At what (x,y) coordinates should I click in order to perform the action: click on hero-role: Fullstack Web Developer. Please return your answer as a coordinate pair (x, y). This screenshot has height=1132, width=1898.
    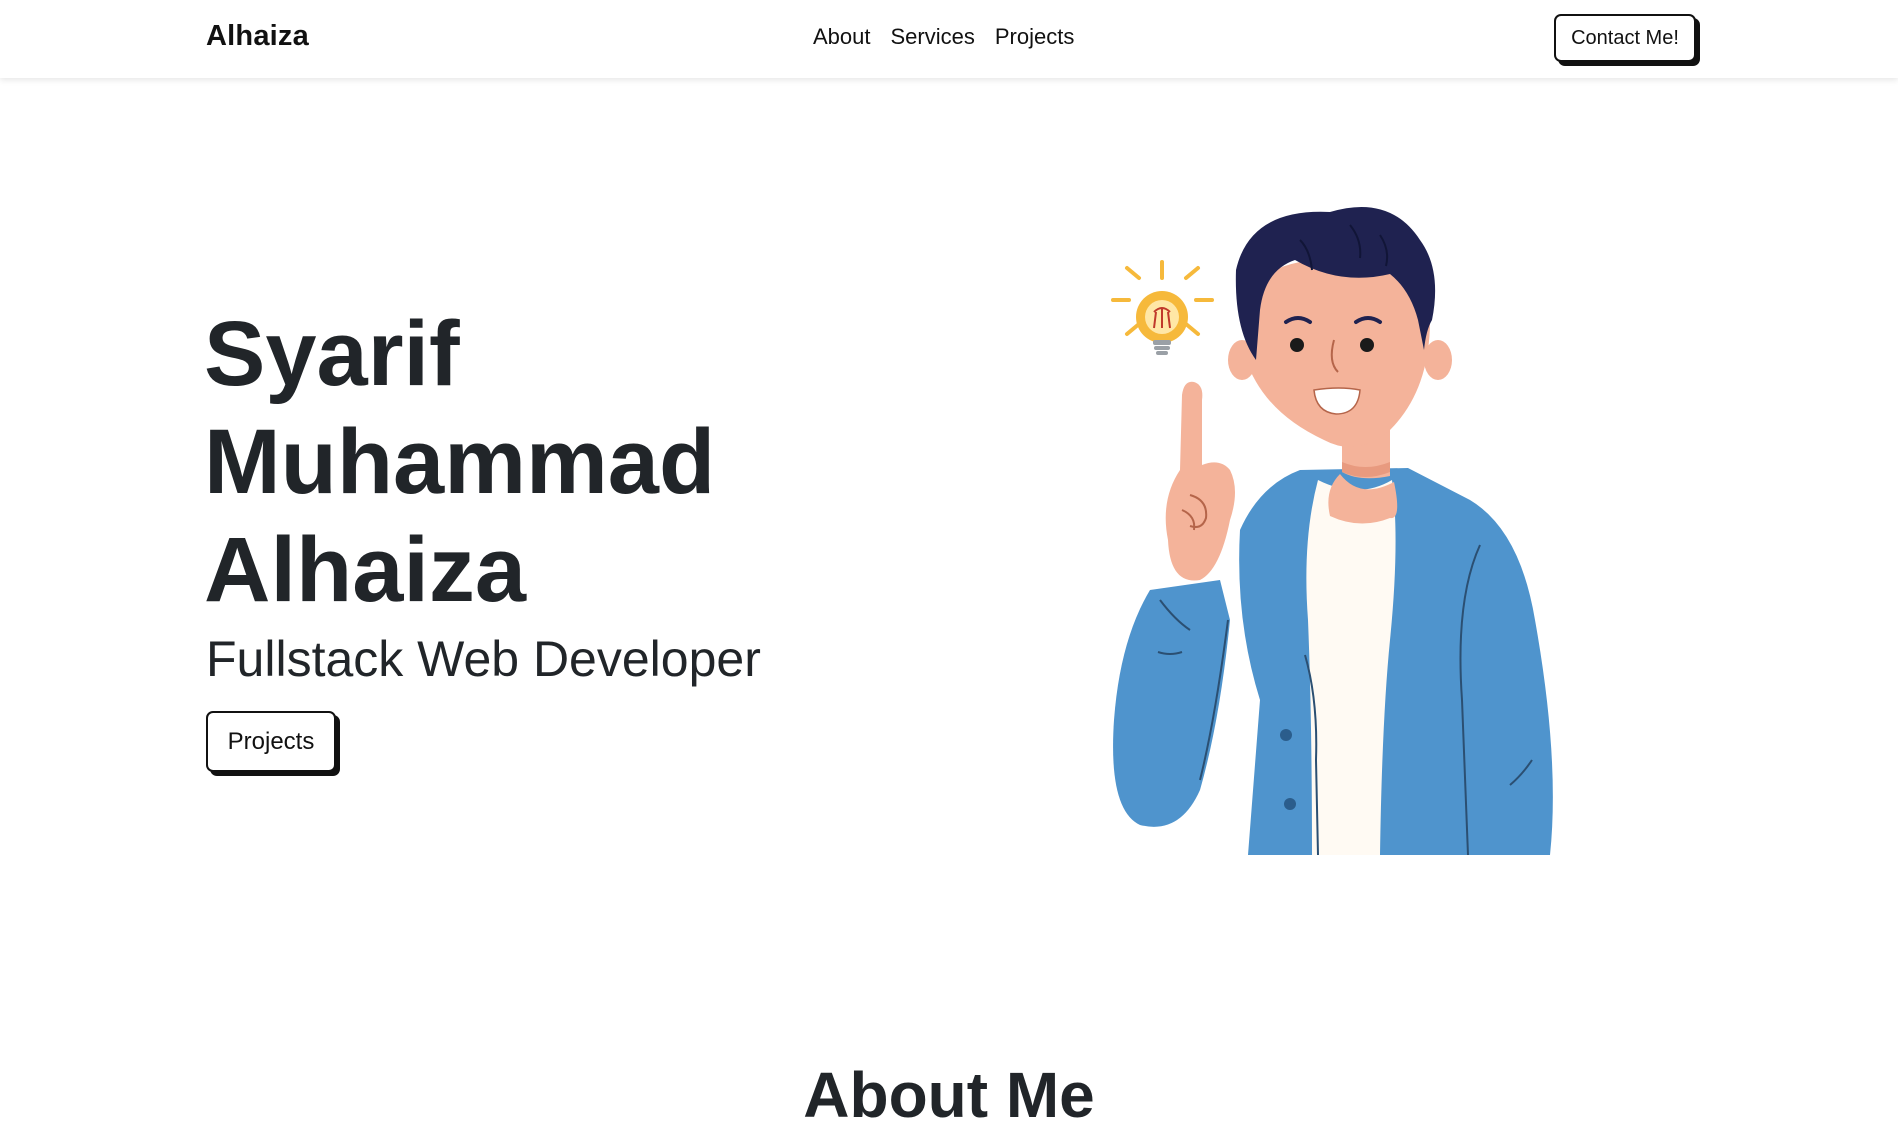
    Looking at the image, I should click on (483, 659).